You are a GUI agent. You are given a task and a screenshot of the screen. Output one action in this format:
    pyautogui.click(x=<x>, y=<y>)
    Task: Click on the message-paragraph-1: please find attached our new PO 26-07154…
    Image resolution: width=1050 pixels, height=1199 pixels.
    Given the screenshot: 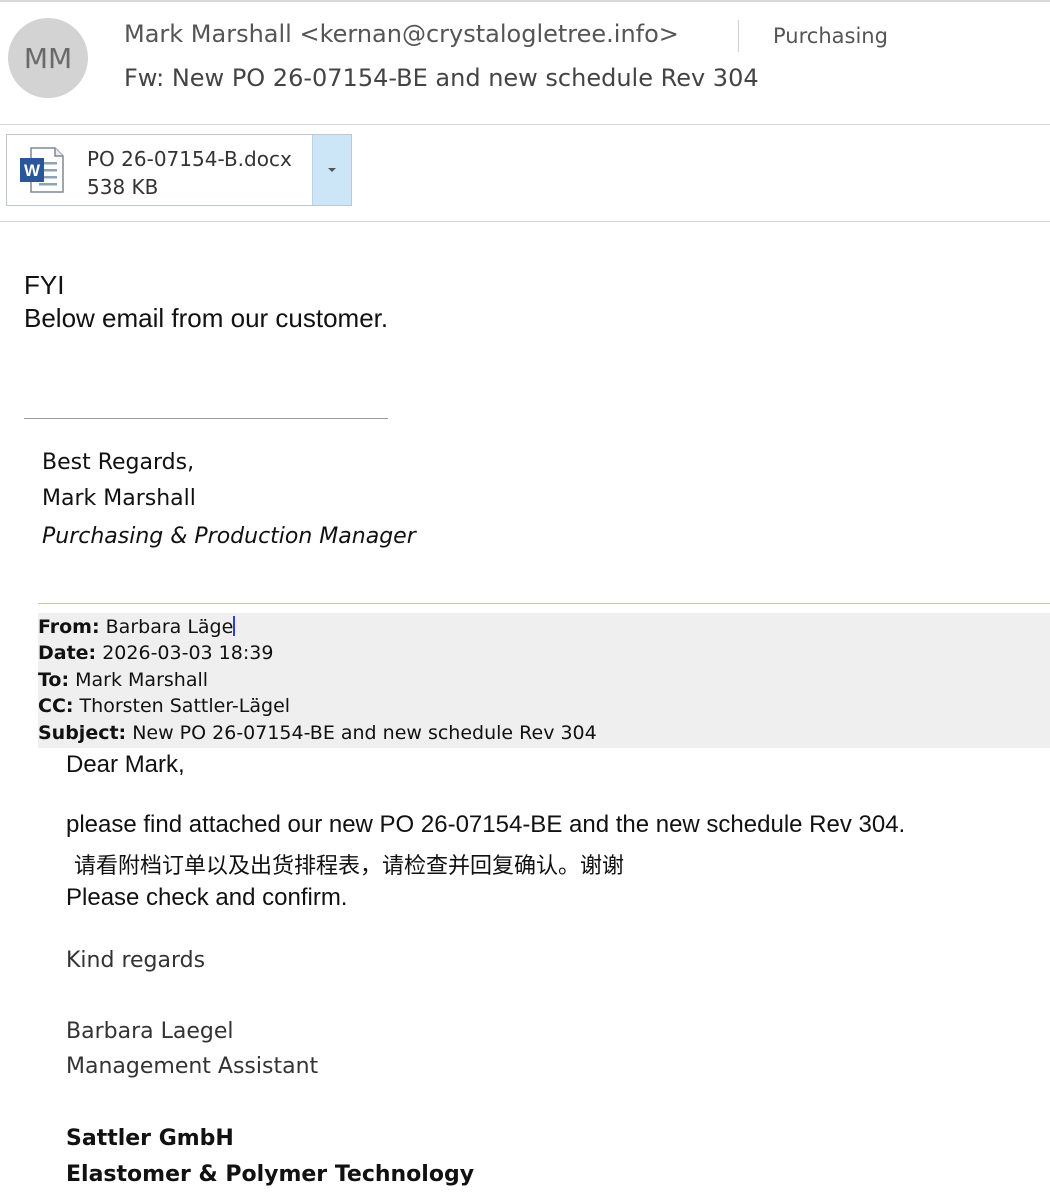 What is the action you would take?
    pyautogui.click(x=486, y=824)
    